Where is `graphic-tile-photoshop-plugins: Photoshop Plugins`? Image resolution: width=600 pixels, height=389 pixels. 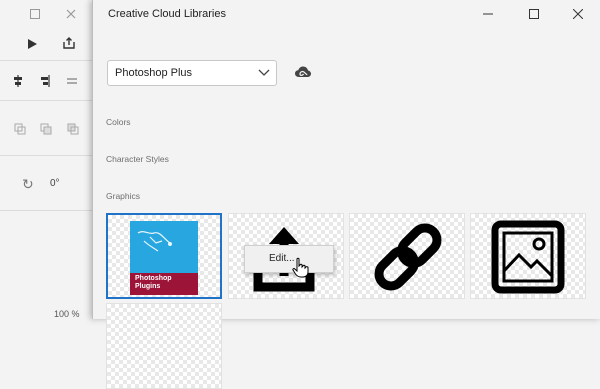
graphic-tile-photoshop-plugins: Photoshop Plugins is located at coordinates (164, 256).